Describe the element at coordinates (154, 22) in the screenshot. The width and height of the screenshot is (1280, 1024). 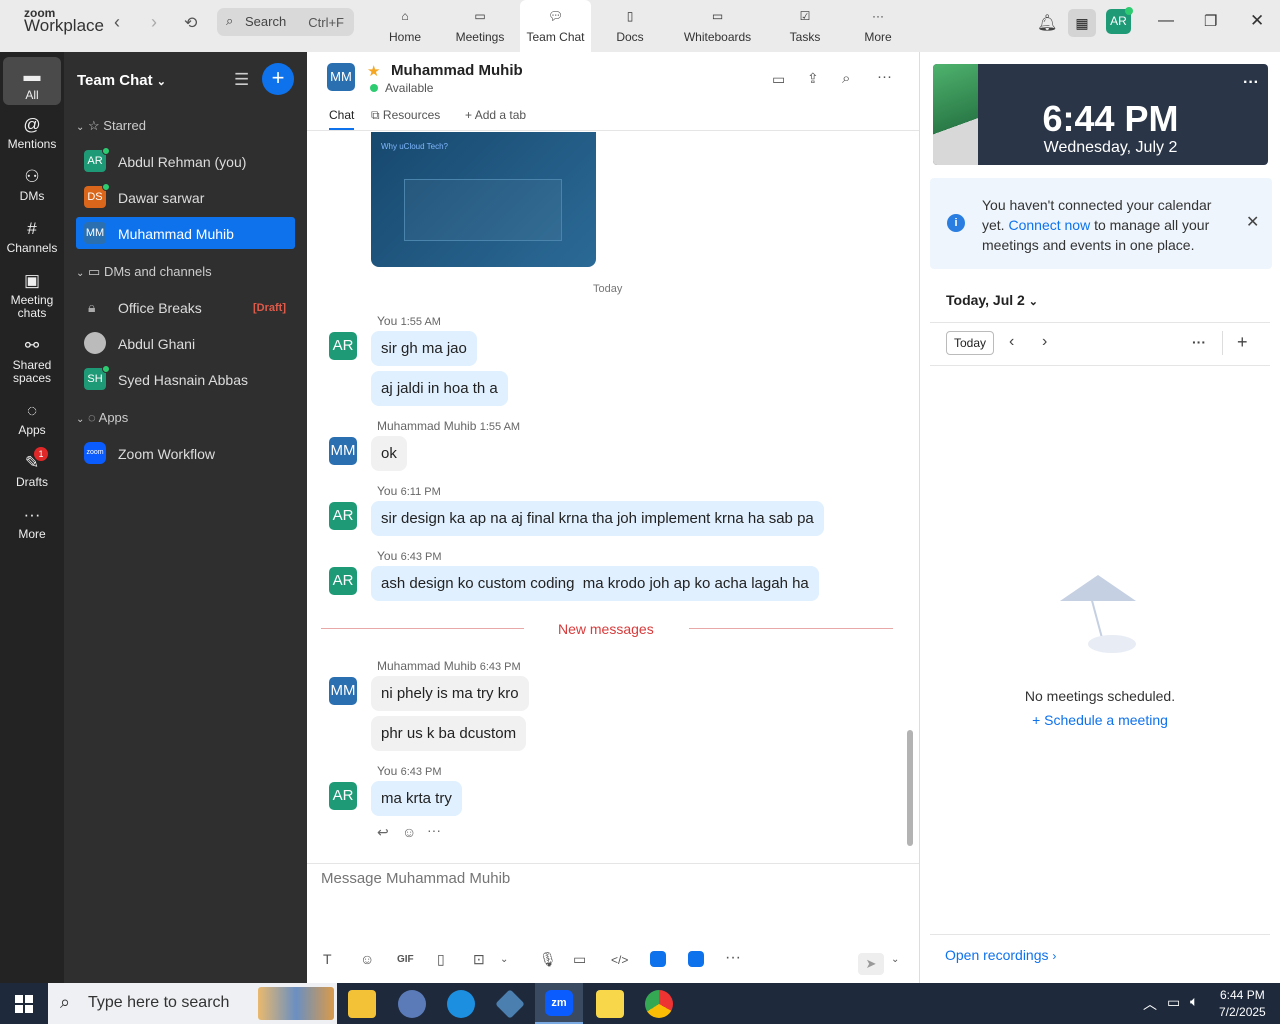
I see `forward-arrow-icon: ›` at that location.